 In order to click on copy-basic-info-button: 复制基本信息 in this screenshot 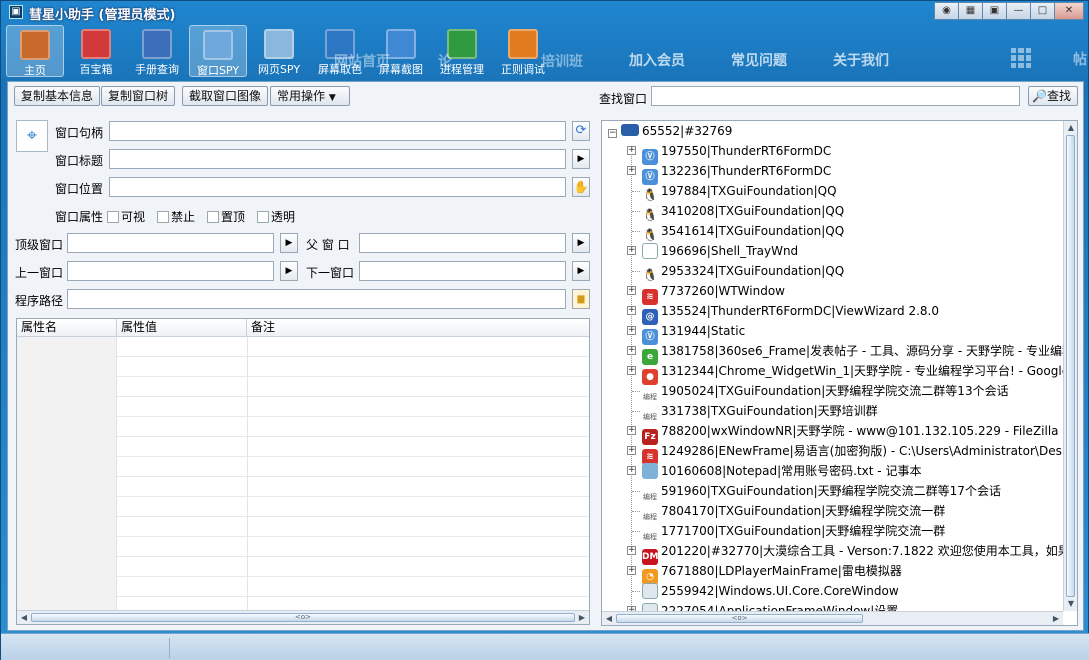, I will do `click(57, 96)`.